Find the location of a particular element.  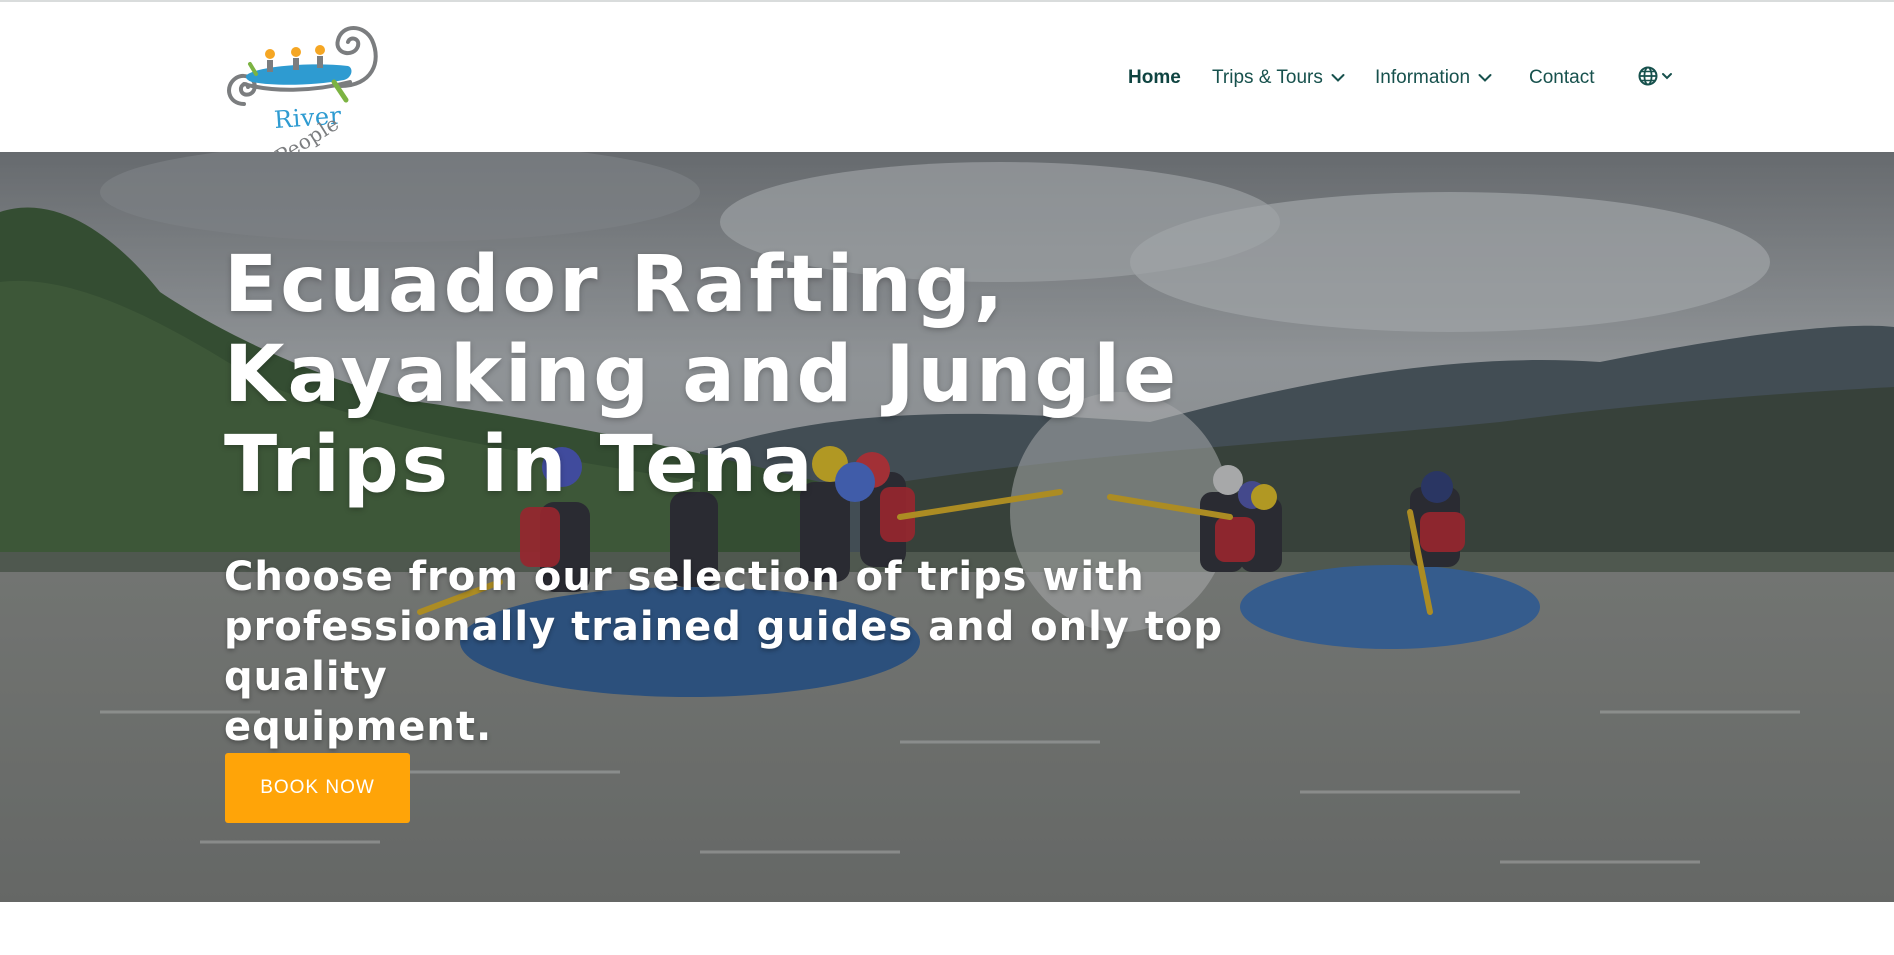

globe-icon is located at coordinates (1648, 76).